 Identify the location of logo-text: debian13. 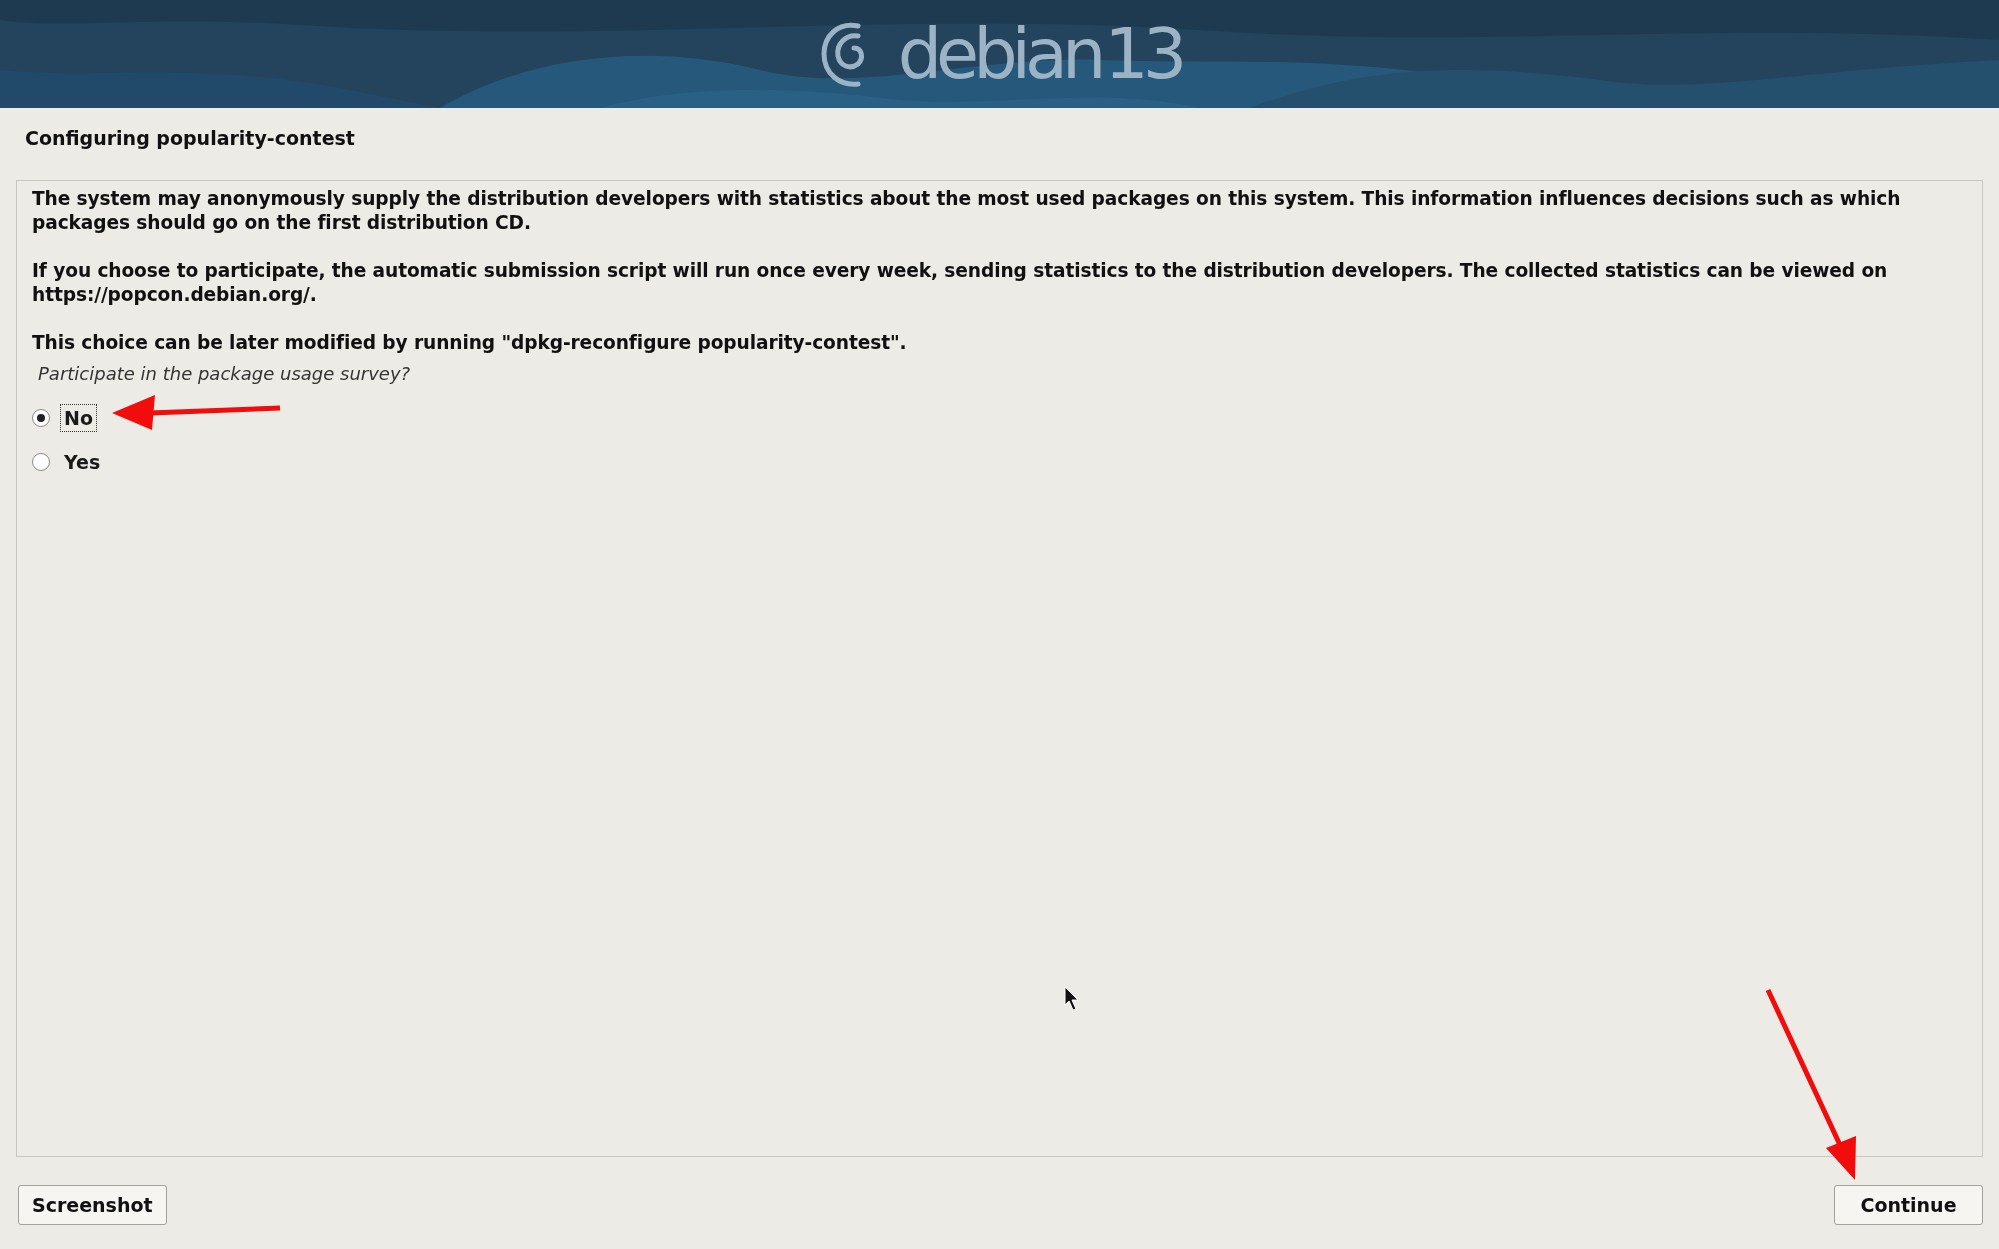
(1039, 54).